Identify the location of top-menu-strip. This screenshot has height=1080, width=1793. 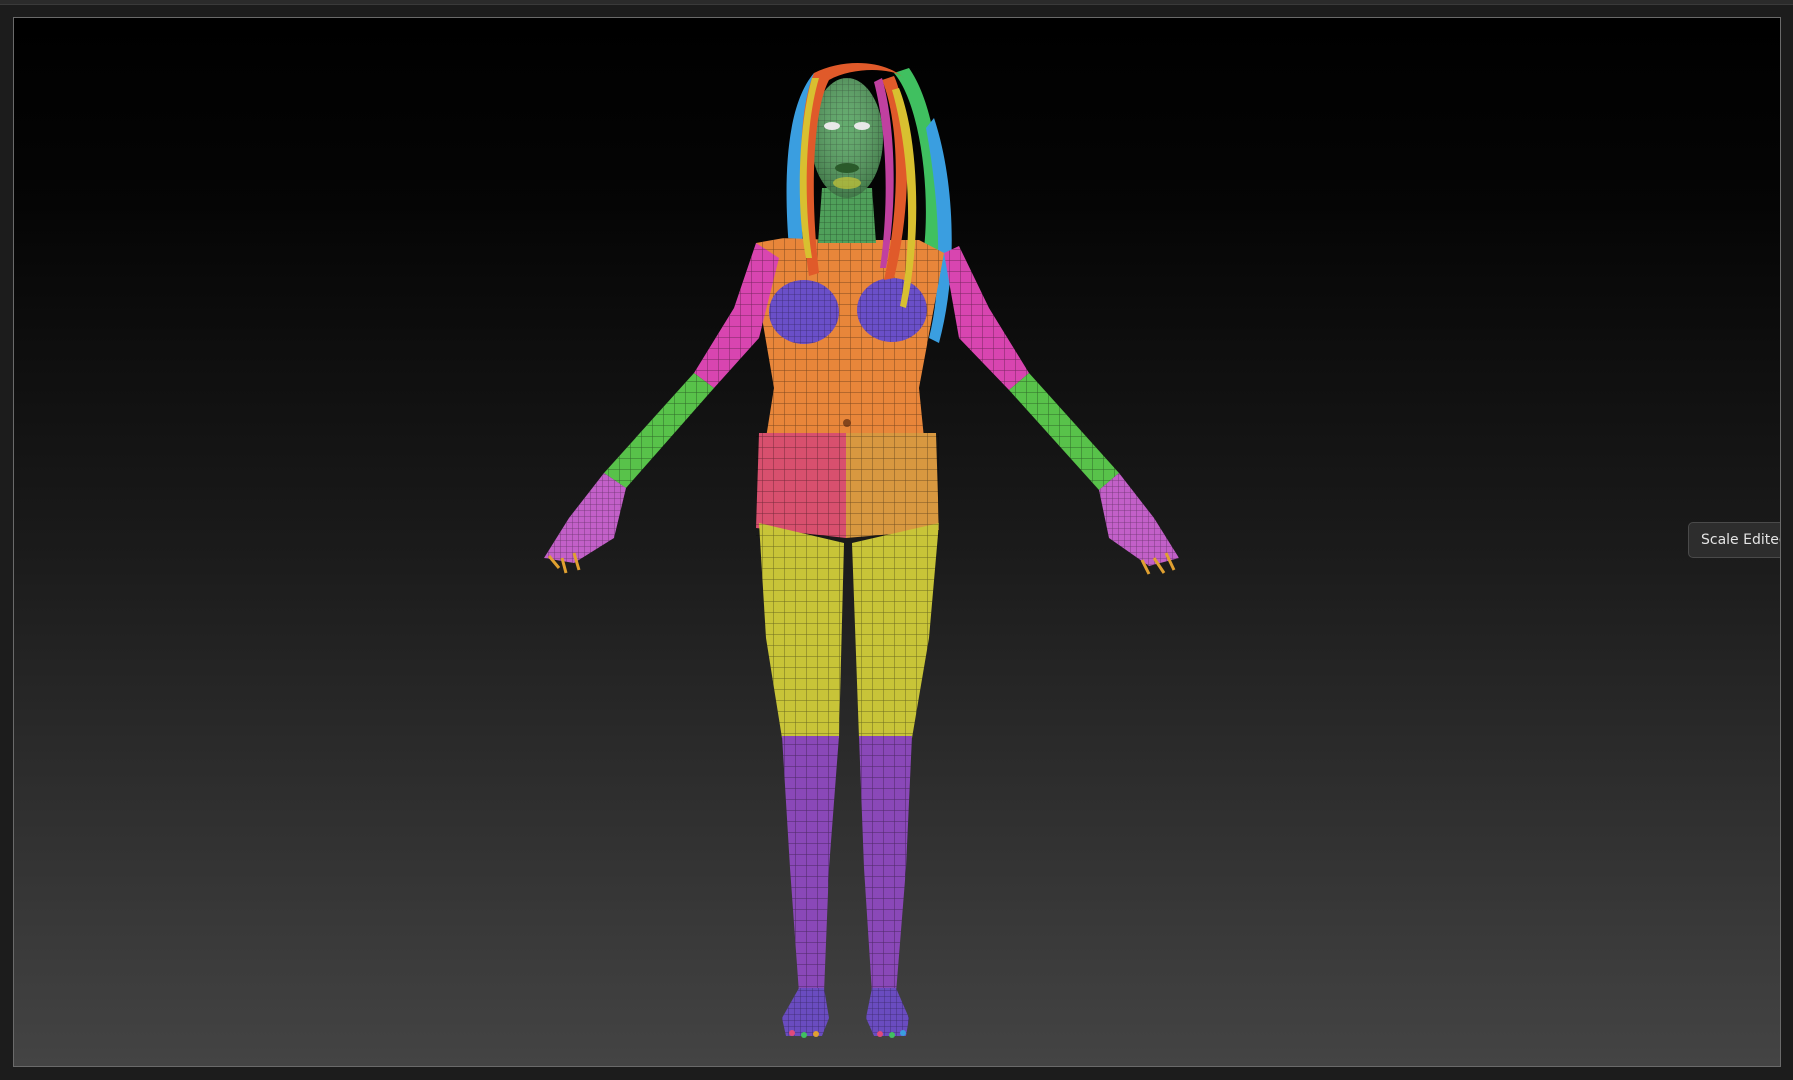
(896, 2).